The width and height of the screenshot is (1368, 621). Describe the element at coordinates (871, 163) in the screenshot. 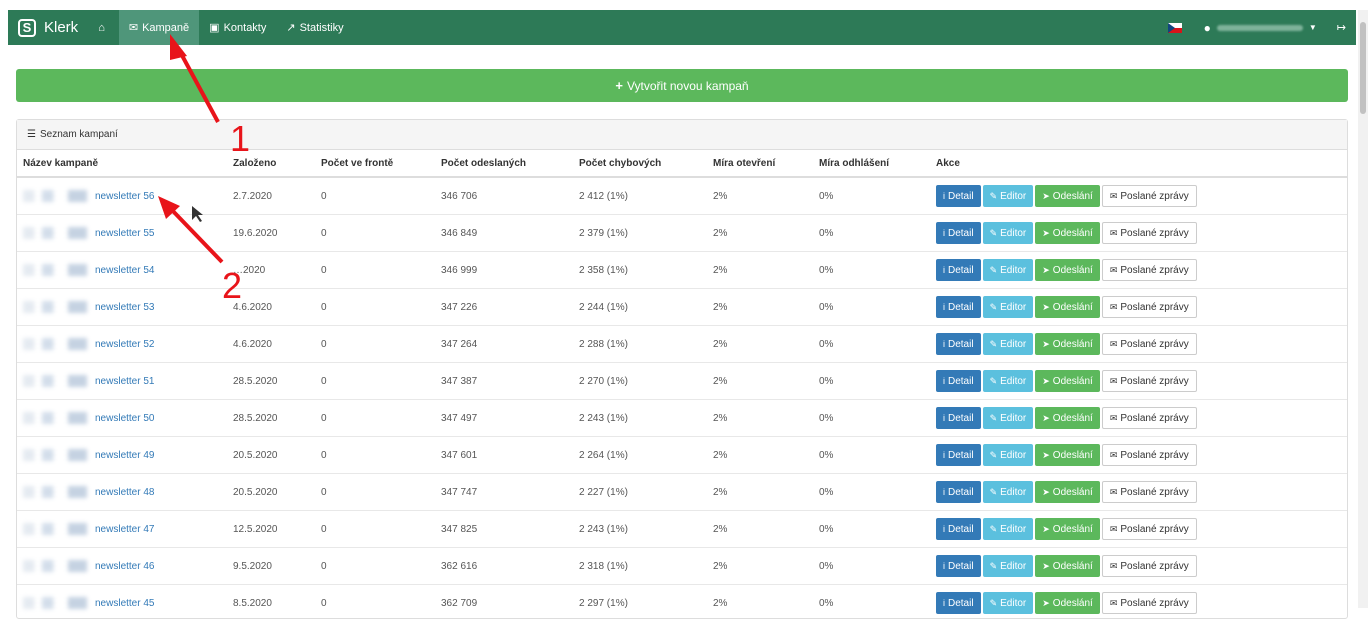

I see `column-header: Míra odhlášení` at that location.